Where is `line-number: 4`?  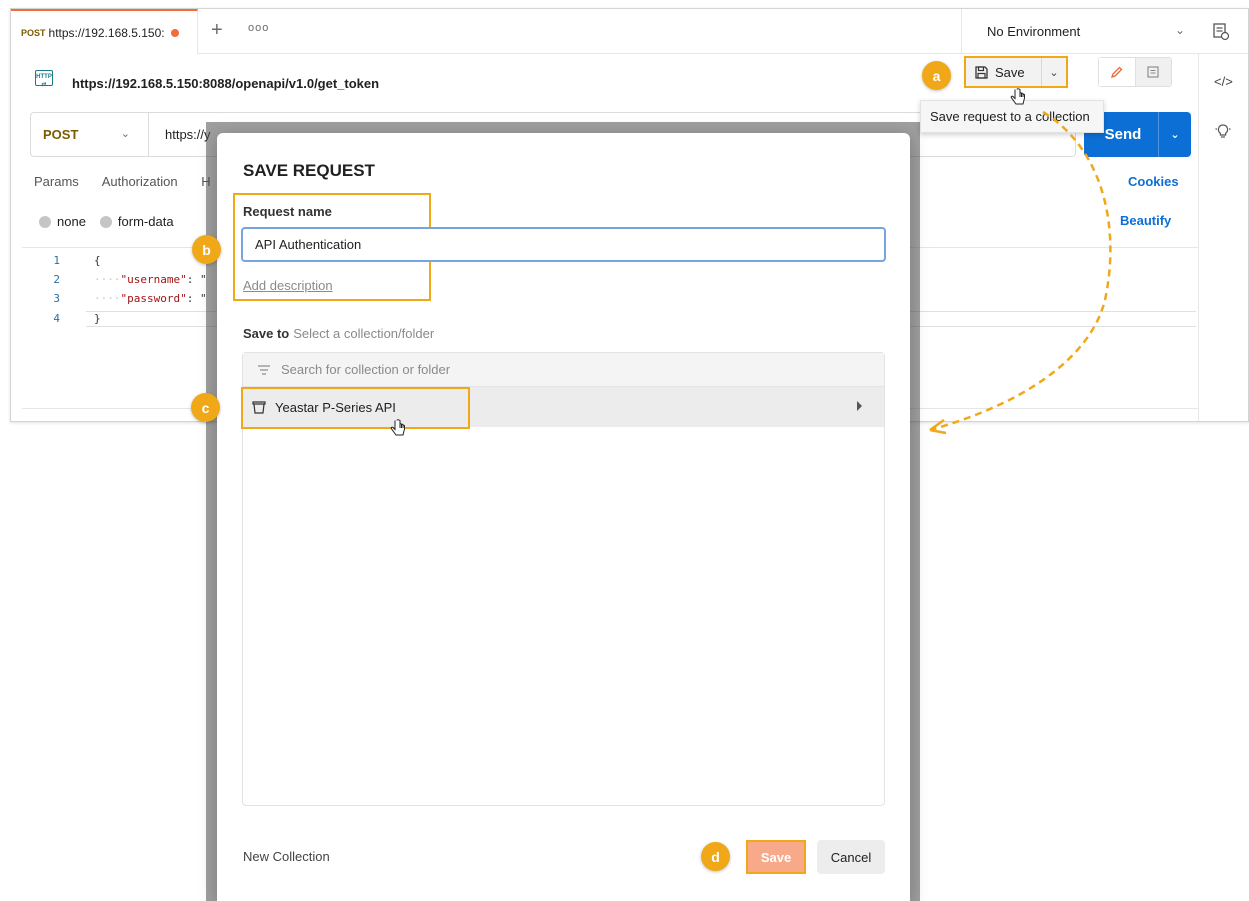 line-number: 4 is located at coordinates (56, 318).